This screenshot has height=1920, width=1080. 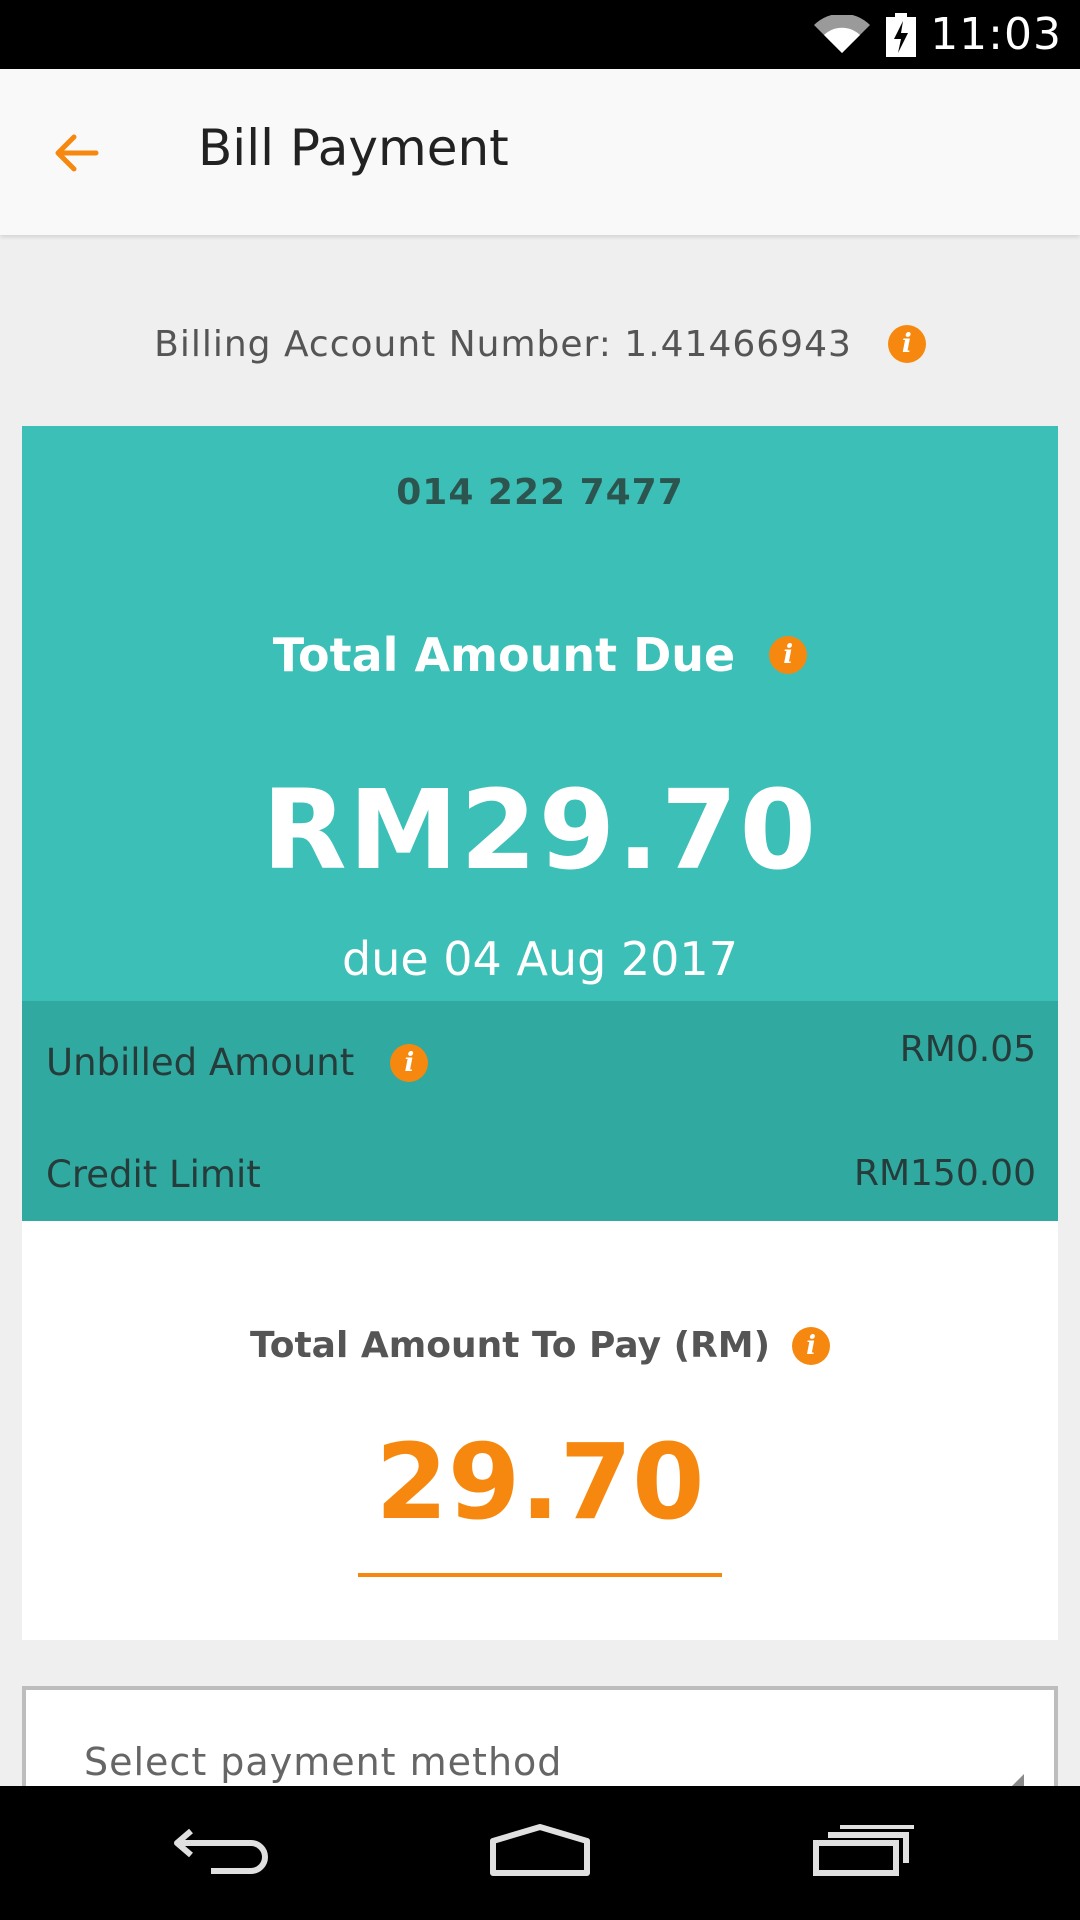 I want to click on home-nav-icon, so click(x=540, y=1850).